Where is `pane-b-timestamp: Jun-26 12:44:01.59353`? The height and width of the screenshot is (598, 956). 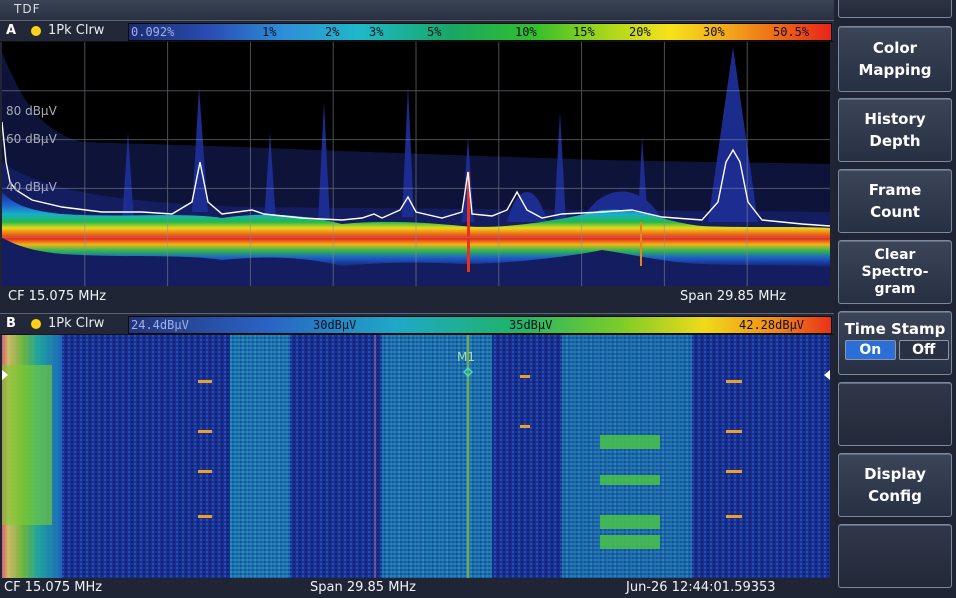 pane-b-timestamp: Jun-26 12:44:01.59353 is located at coordinates (701, 587).